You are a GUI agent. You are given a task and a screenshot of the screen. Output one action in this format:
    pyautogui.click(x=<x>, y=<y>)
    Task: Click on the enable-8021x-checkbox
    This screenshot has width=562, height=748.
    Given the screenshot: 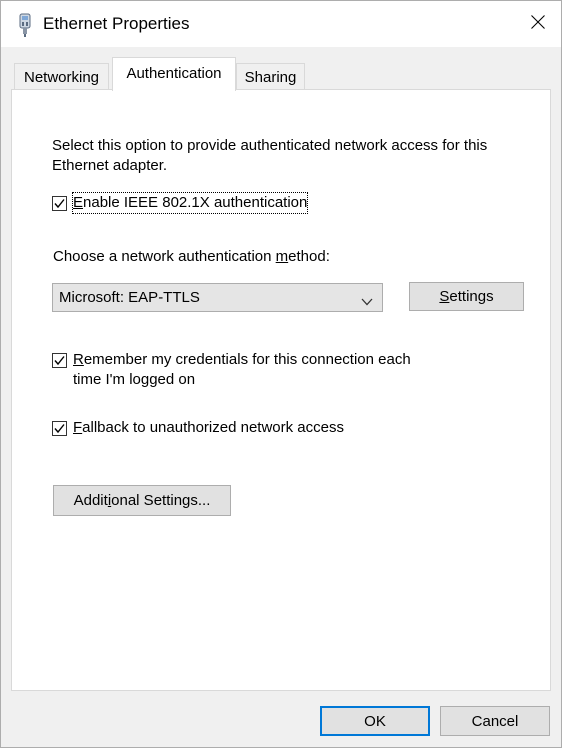 What is the action you would take?
    pyautogui.click(x=59, y=203)
    